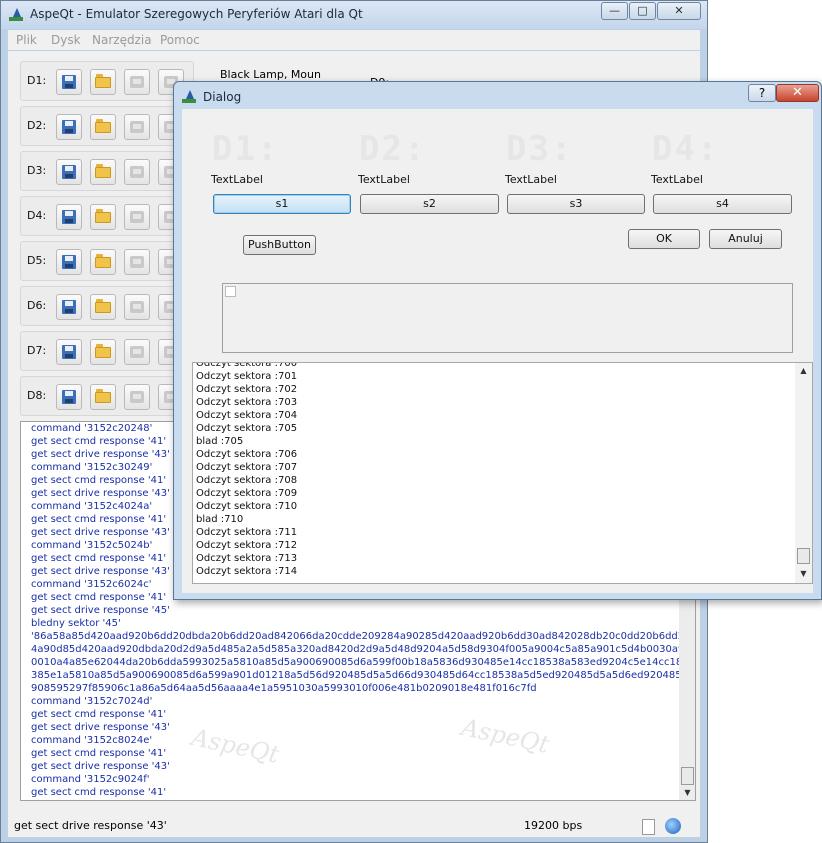 The height and width of the screenshot is (843, 822). I want to click on s1-button: s1, so click(282, 204).